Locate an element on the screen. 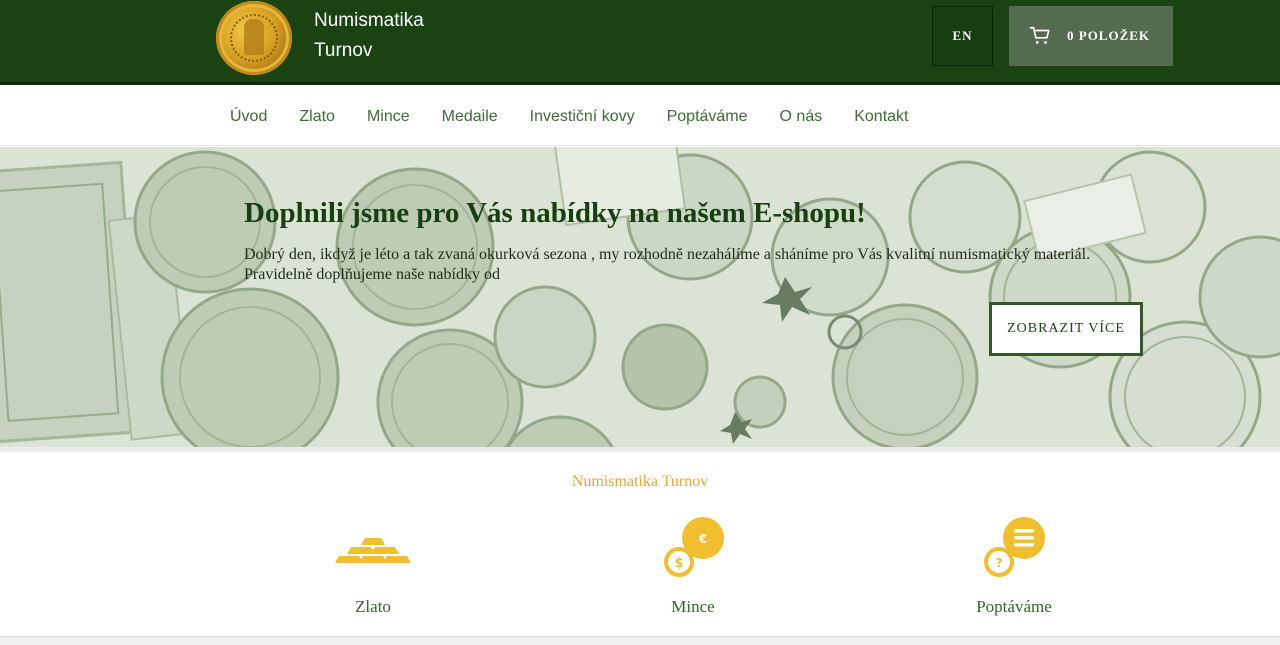 The image size is (1280, 645). nav-item-mince: Mince is located at coordinates (388, 117).